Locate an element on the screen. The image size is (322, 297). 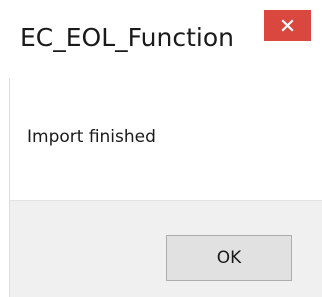
ok-button-label: OK is located at coordinates (229, 258).